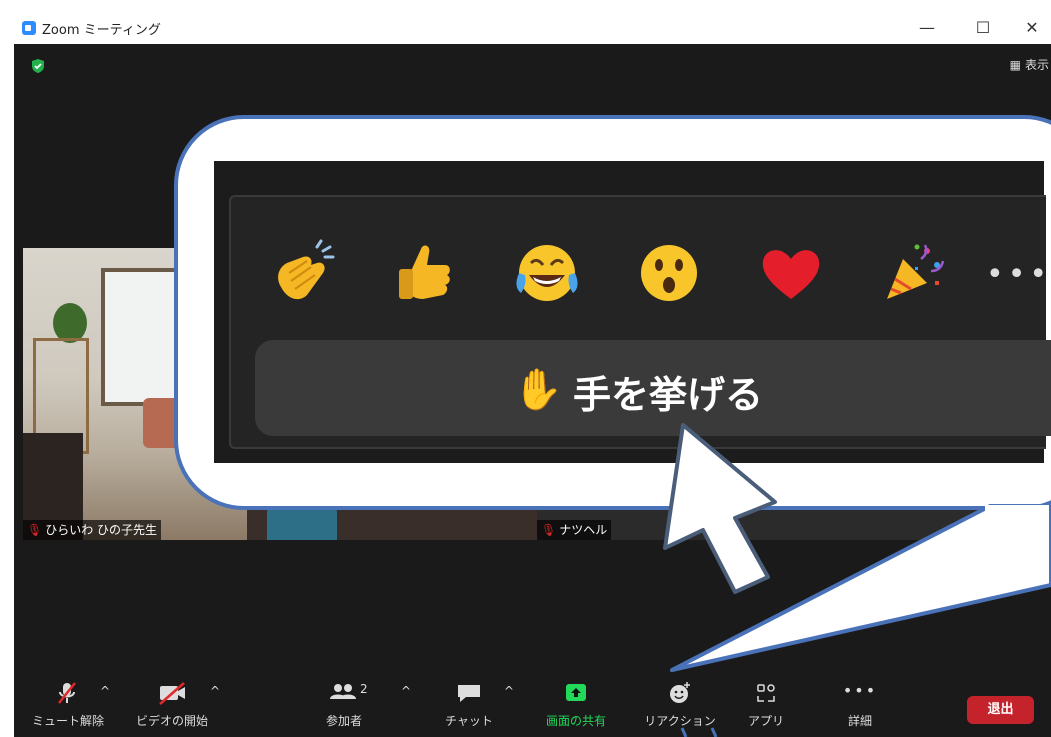  I want to click on reactions-button: リアクション, so click(680, 704).